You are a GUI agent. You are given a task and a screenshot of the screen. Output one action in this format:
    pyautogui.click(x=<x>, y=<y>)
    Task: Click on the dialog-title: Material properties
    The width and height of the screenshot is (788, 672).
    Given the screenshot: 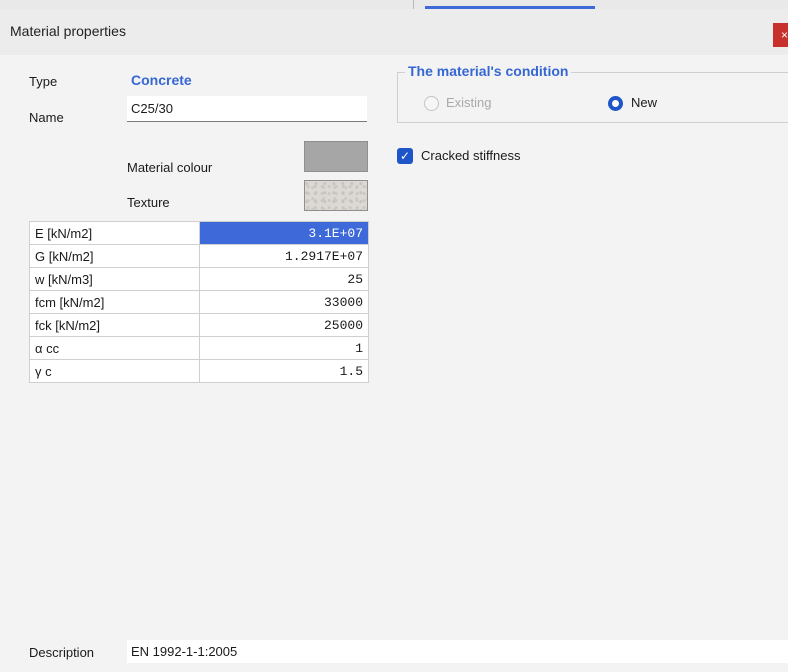 What is the action you would take?
    pyautogui.click(x=68, y=31)
    